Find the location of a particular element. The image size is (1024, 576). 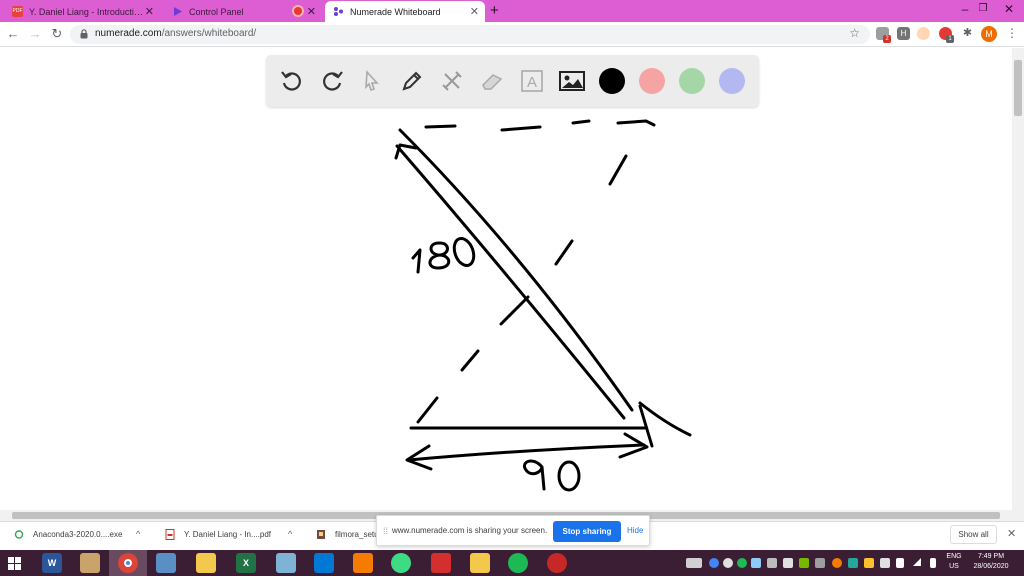

lock-icon is located at coordinates (84, 34).